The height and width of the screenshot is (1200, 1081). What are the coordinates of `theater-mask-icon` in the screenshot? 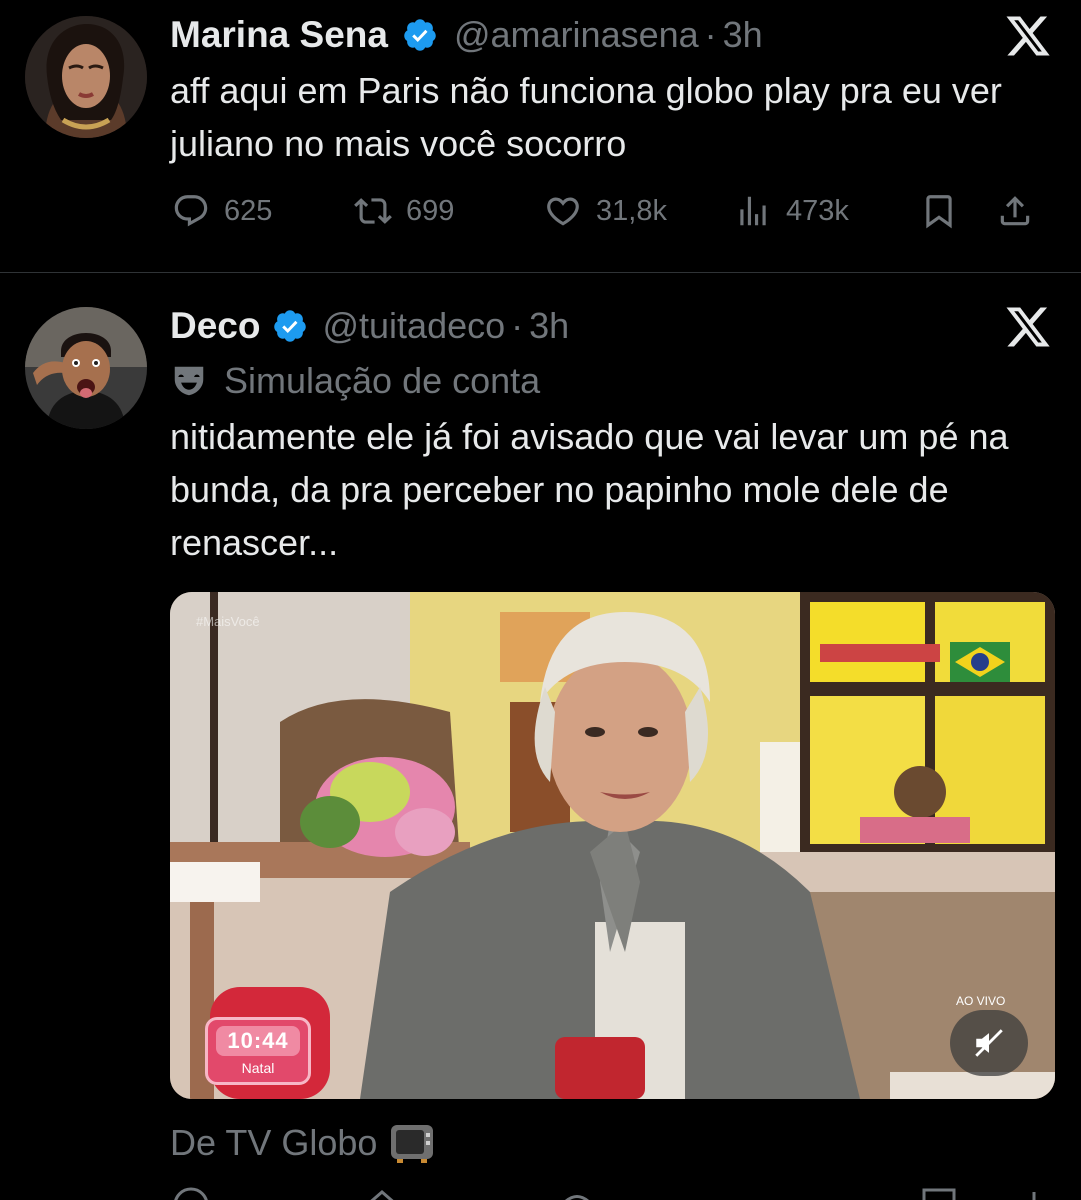 It's located at (189, 381).